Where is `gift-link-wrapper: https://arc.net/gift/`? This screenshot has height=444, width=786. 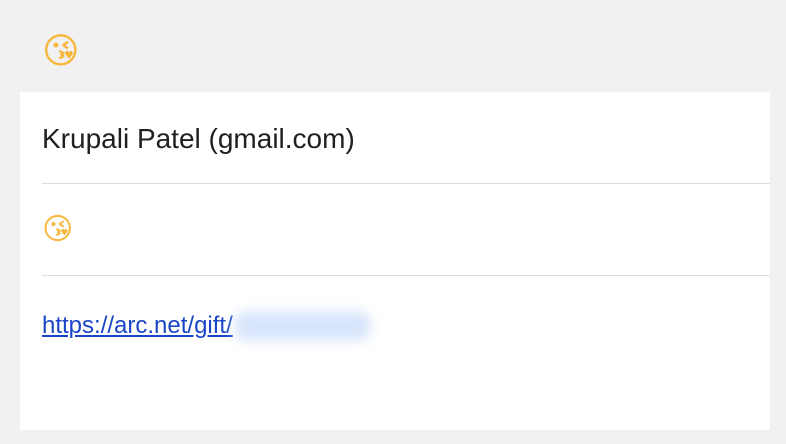
gift-link-wrapper: https://arc.net/gift/ is located at coordinates (206, 326).